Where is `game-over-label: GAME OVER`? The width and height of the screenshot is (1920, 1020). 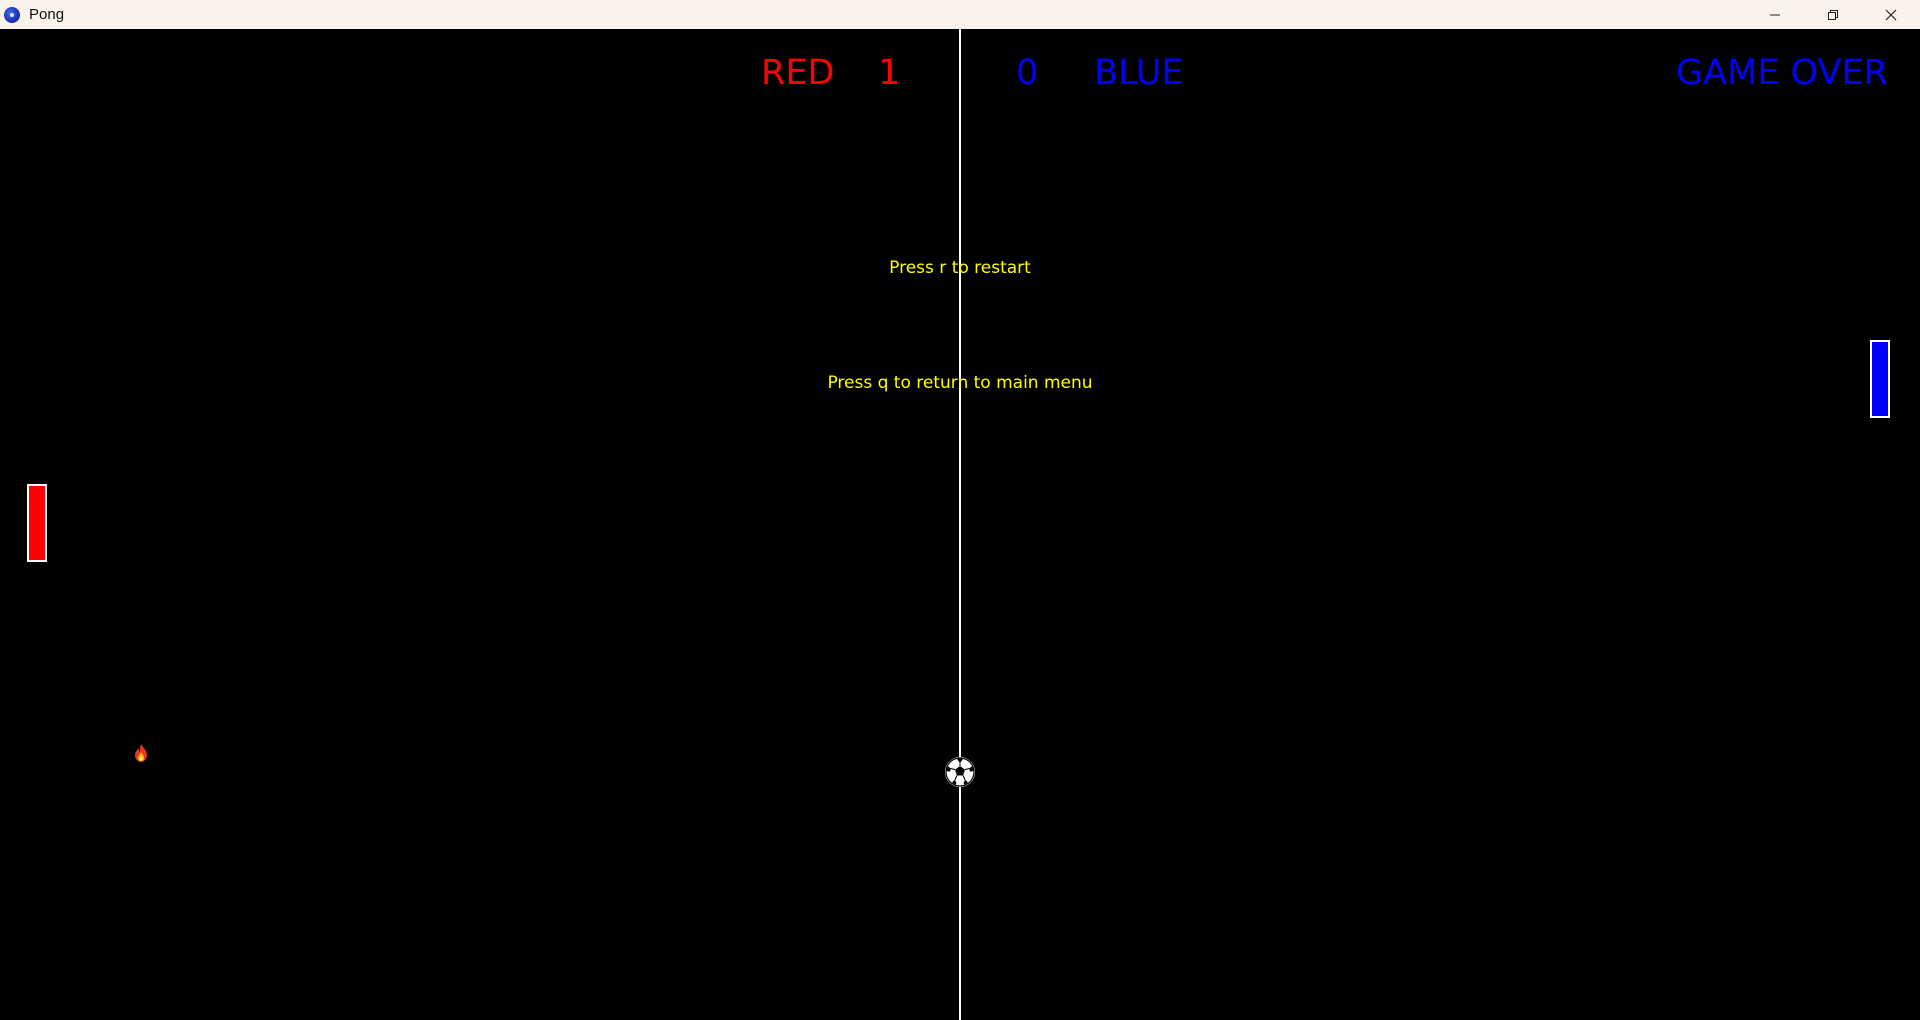 game-over-label: GAME OVER is located at coordinates (1782, 73).